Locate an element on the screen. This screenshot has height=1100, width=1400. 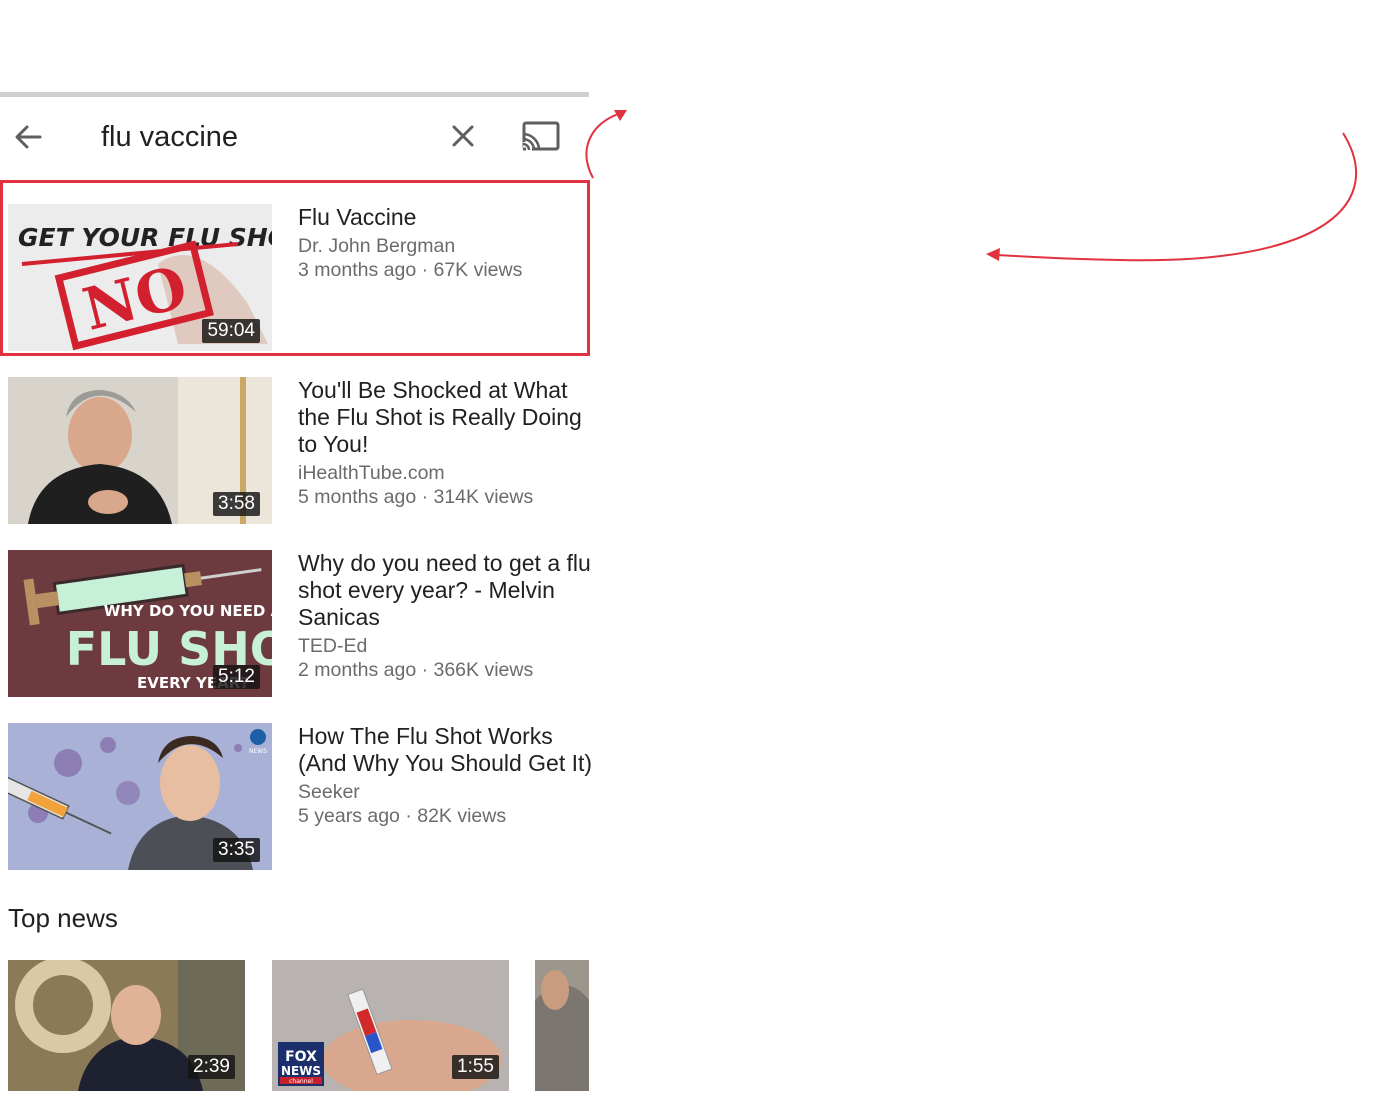
fox-logo-line1: FOX is located at coordinates (301, 1057).